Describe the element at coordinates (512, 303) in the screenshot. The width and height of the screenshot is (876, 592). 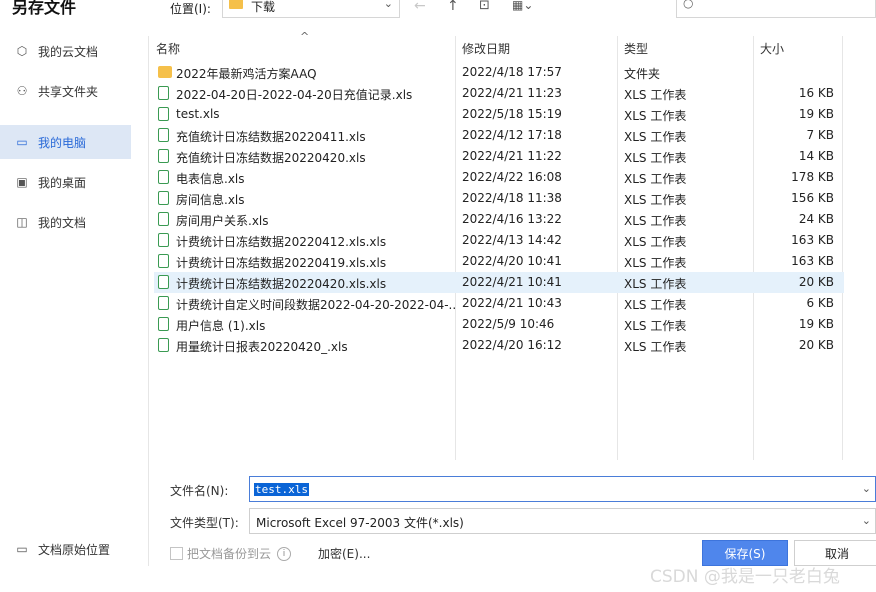
I see `file-date: 2022/4/21 10:43` at that location.